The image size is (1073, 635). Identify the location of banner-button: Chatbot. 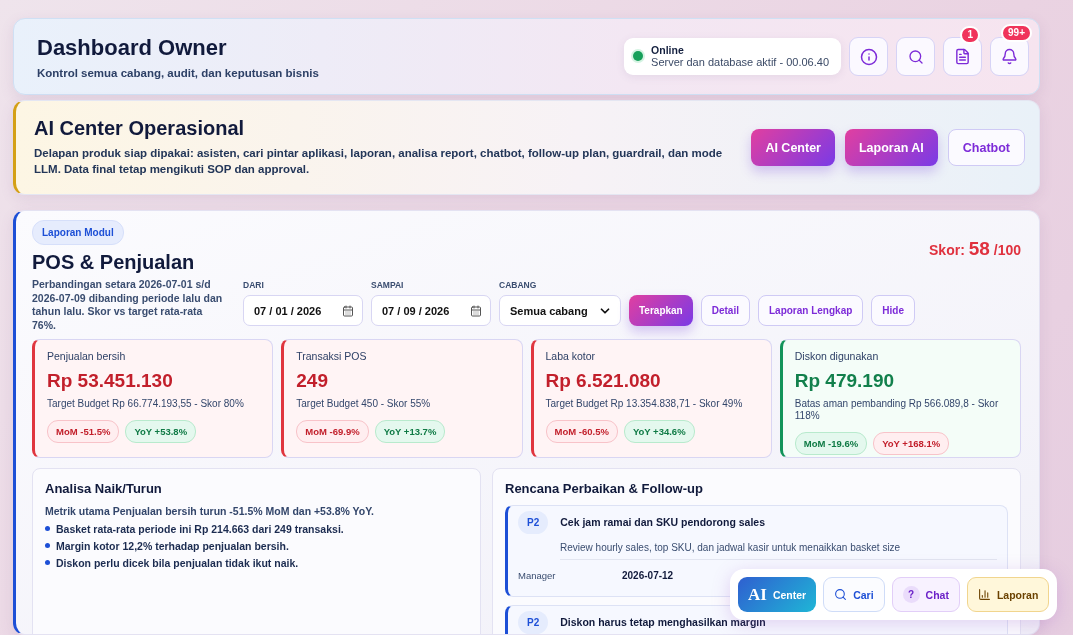
(986, 147).